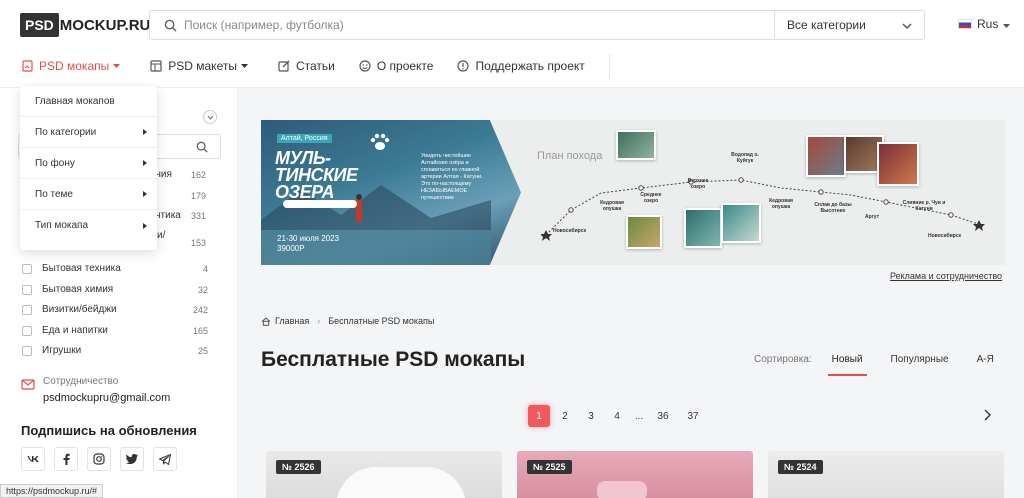  I want to click on sort-option-new: Новый, so click(847, 365).